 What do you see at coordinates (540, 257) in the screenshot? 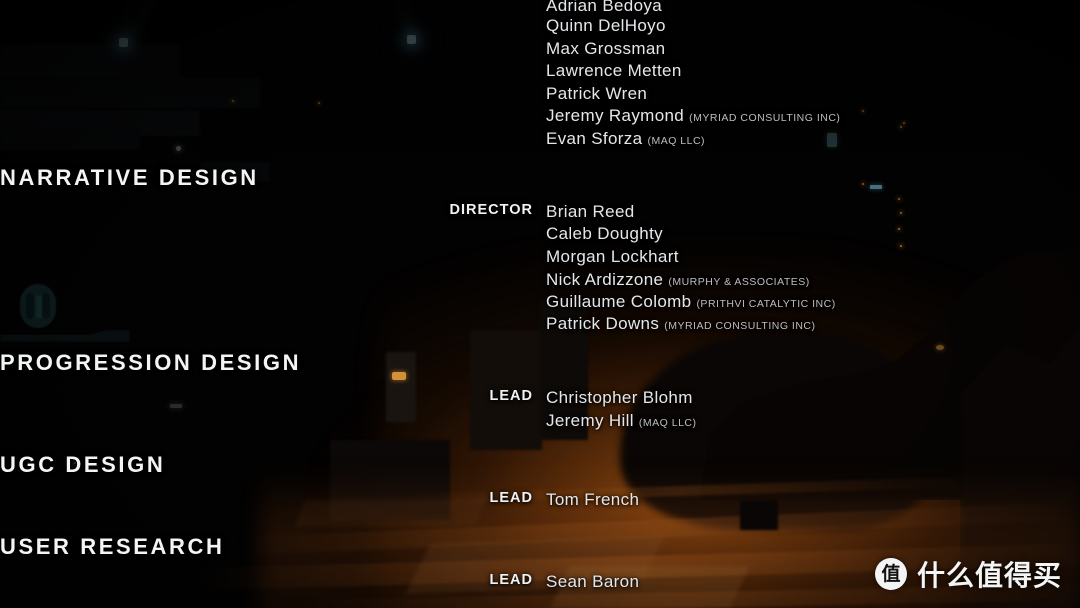
I see `credit-row: Morgan Lockhart` at bounding box center [540, 257].